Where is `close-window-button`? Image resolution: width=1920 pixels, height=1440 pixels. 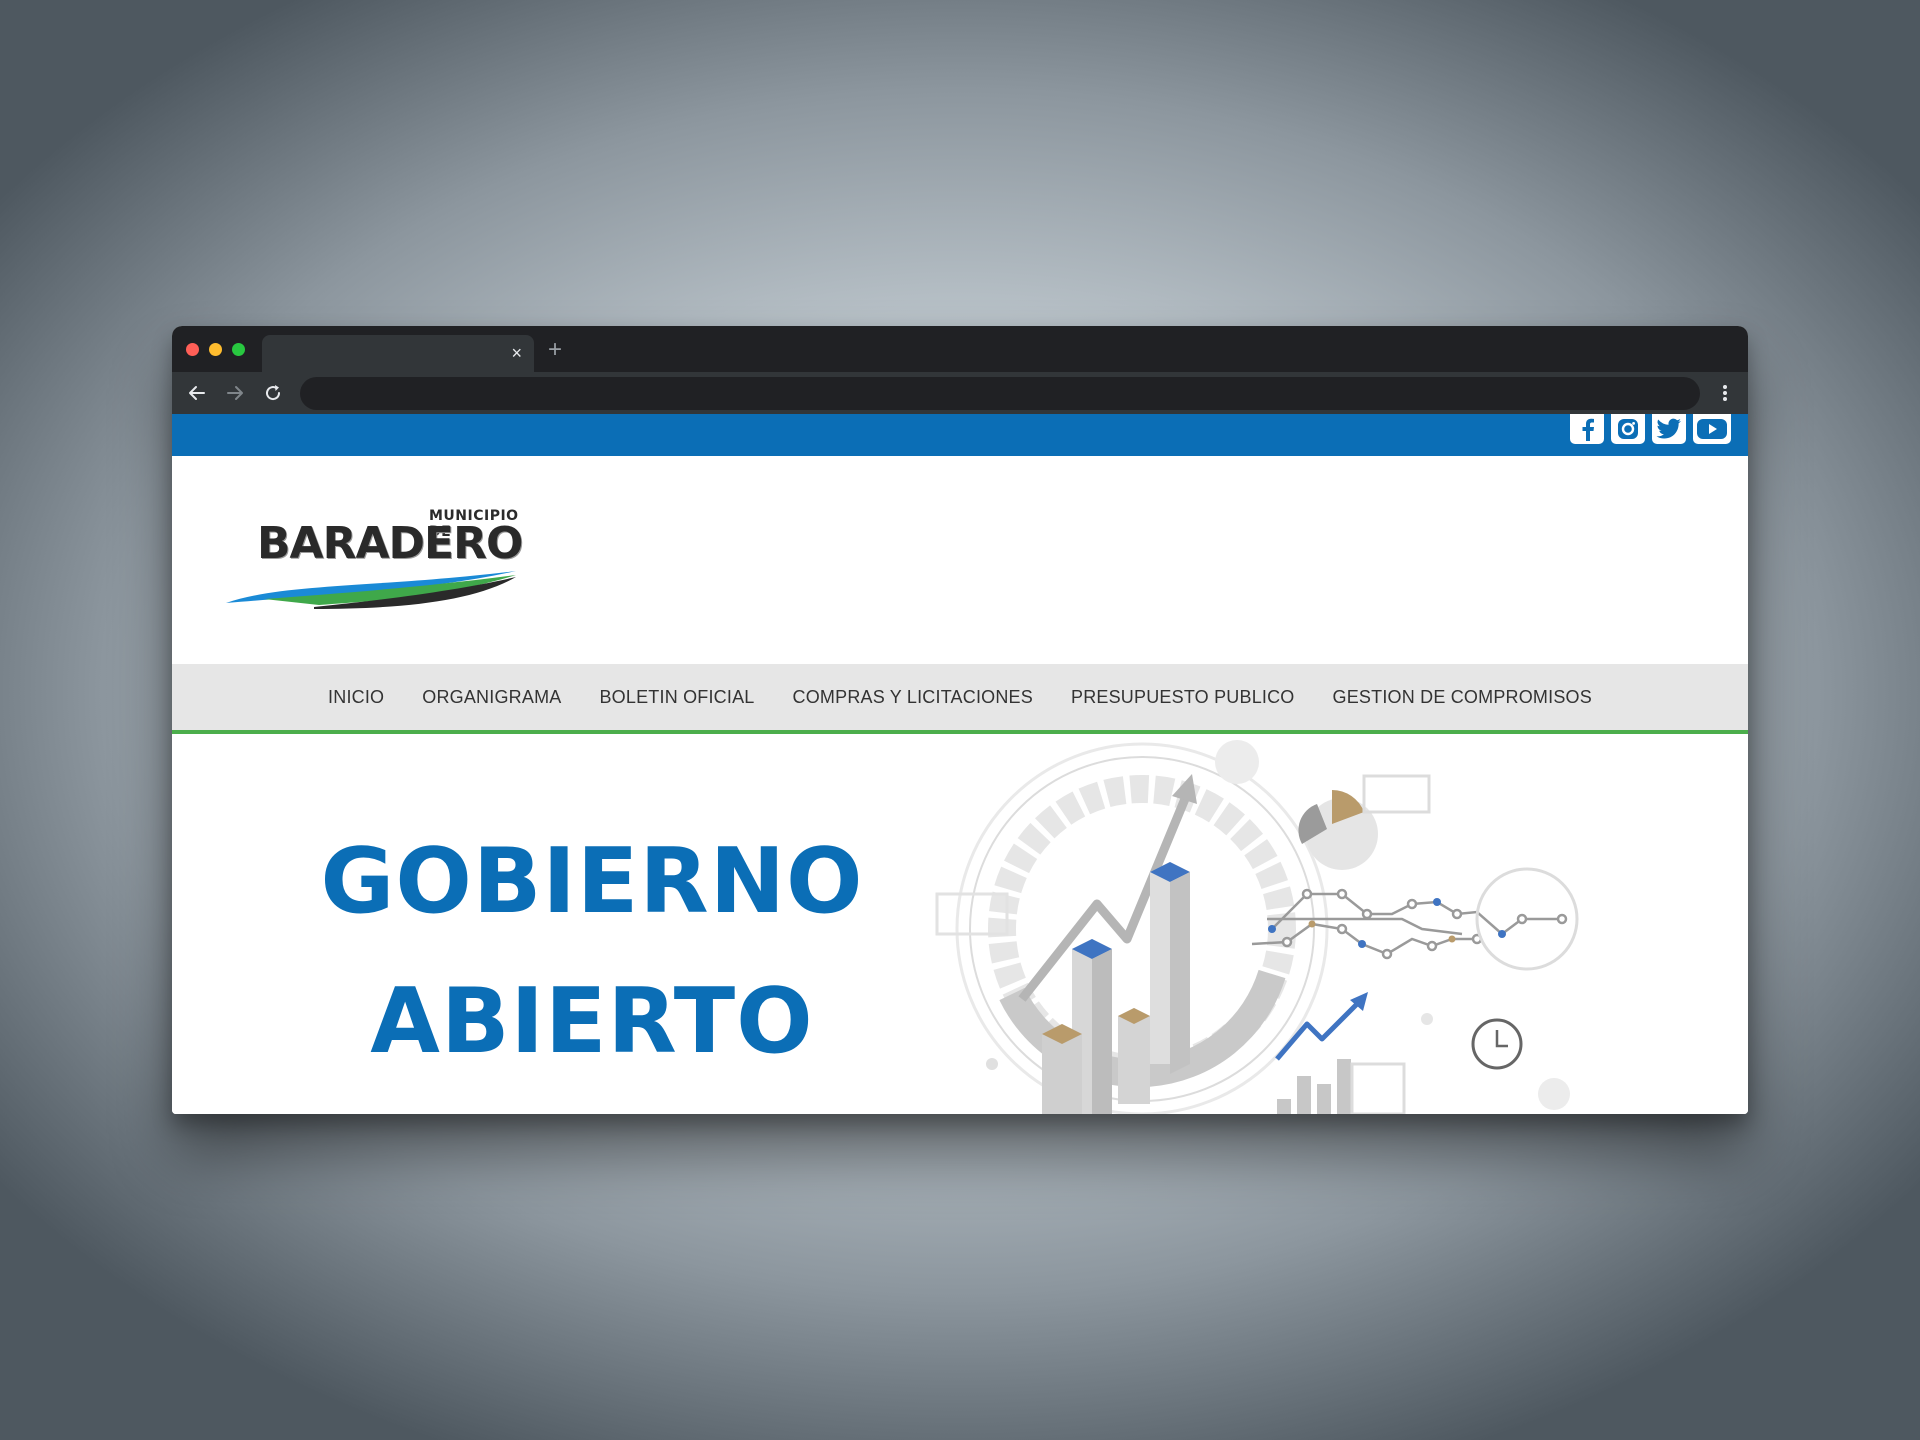 close-window-button is located at coordinates (192, 349).